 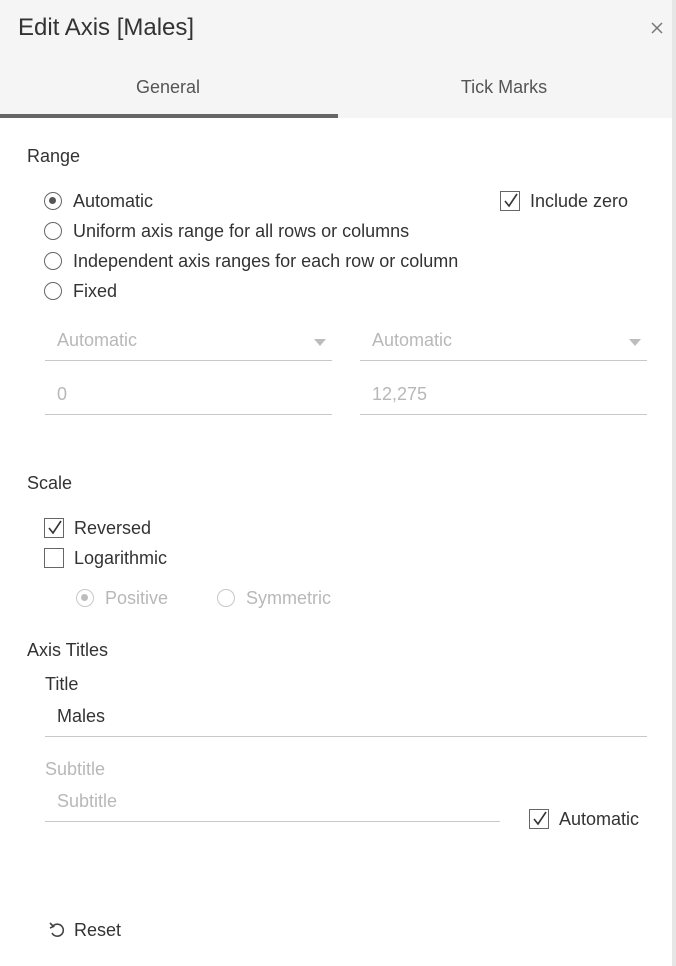 What do you see at coordinates (97, 340) in the screenshot?
I see `range-start-dropdown-value: Automatic` at bounding box center [97, 340].